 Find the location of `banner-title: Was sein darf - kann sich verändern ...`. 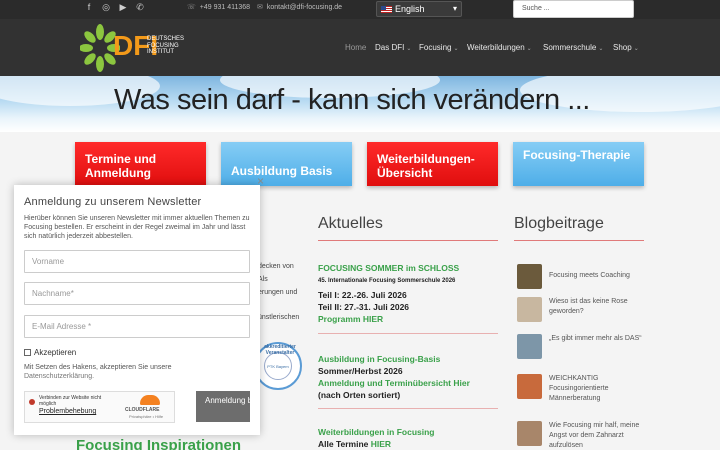

banner-title: Was sein darf - kann sich verändern ... is located at coordinates (352, 100).